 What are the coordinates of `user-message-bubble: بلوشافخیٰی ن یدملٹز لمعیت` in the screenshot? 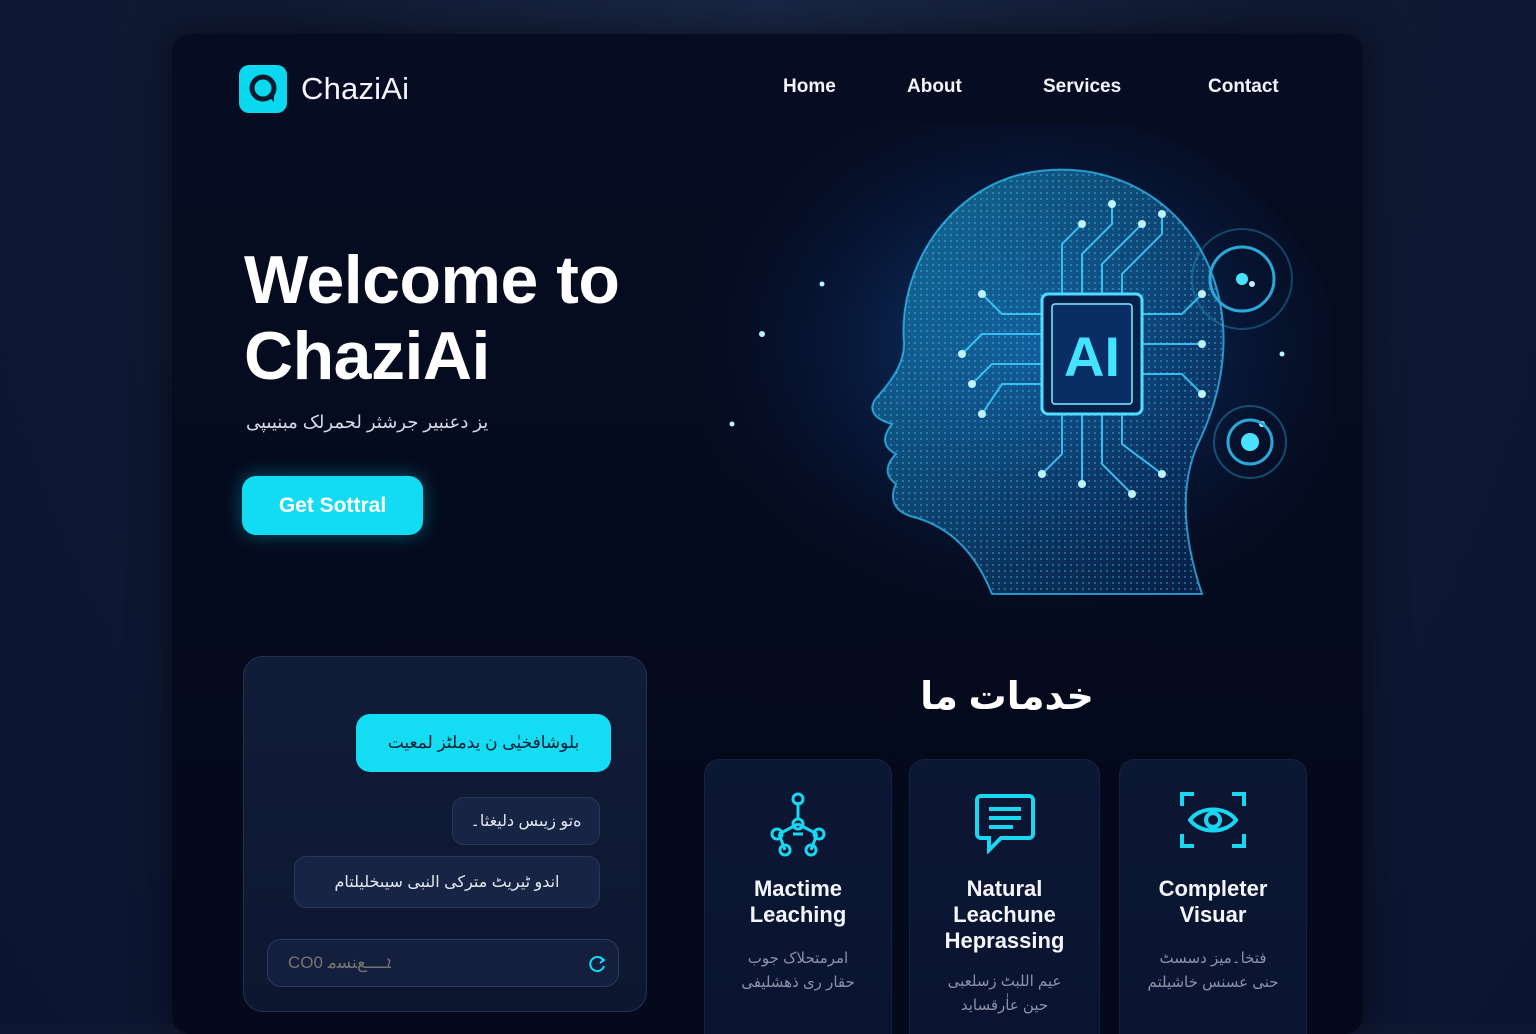 It's located at (483, 743).